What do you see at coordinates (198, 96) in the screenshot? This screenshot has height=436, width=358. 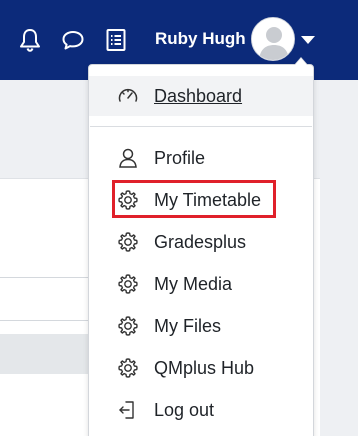 I see `menu-item-label: Dashboard` at bounding box center [198, 96].